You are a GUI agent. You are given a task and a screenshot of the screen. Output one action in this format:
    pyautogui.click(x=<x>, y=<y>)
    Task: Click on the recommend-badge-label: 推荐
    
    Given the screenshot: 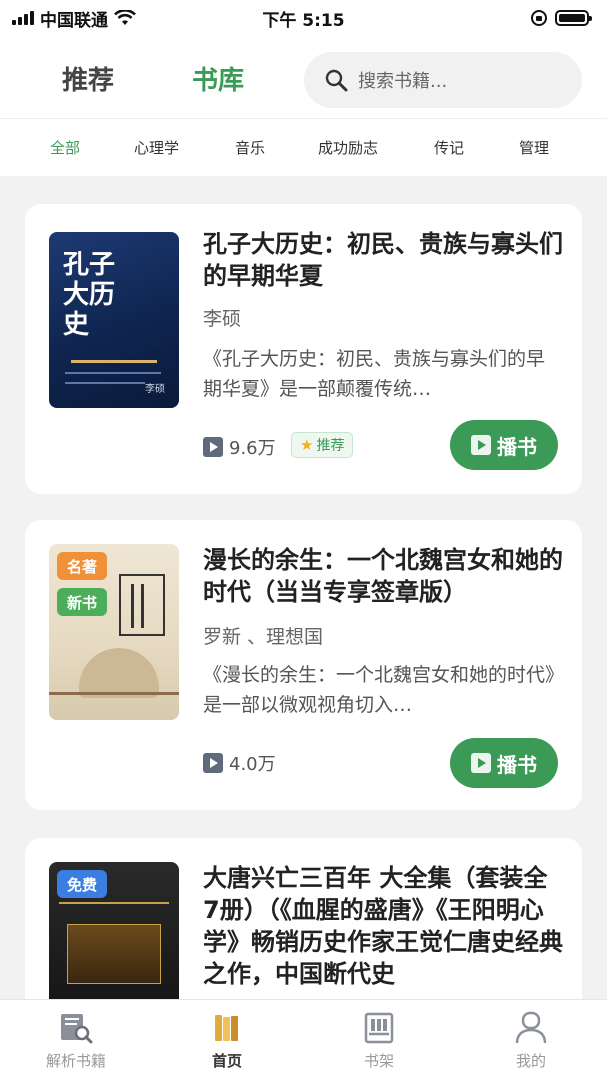 What is the action you would take?
    pyautogui.click(x=330, y=446)
    